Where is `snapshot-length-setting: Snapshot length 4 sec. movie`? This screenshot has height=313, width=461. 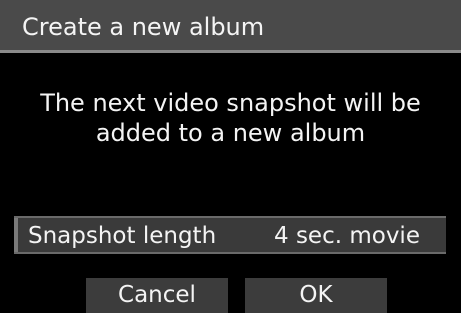 snapshot-length-setting: Snapshot length 4 sec. movie is located at coordinates (230, 235).